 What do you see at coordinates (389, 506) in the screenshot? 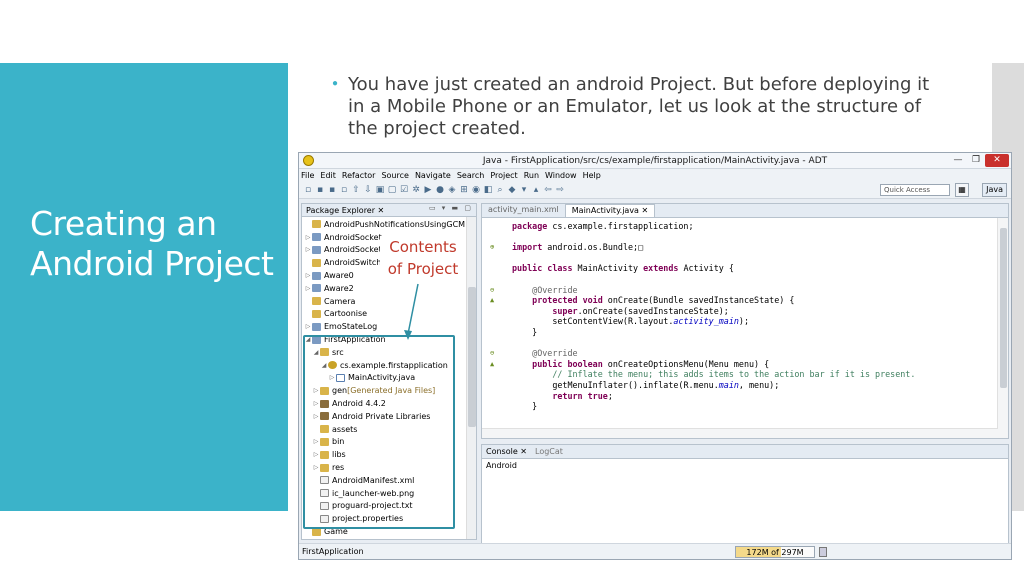
I see `tree-item: proguard-project.txt` at bounding box center [389, 506].